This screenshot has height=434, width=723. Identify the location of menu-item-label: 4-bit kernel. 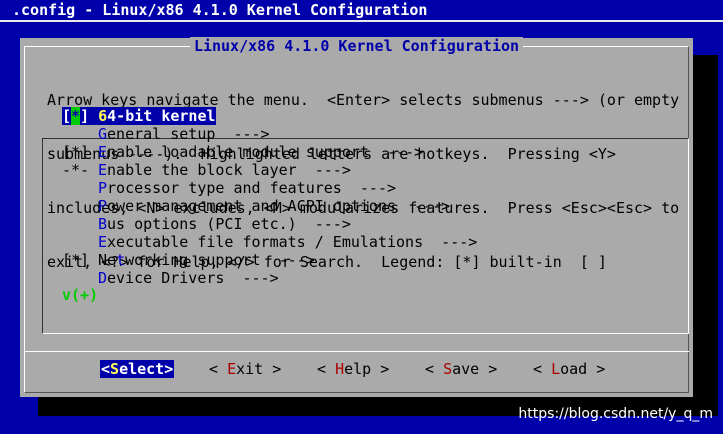
(161, 116).